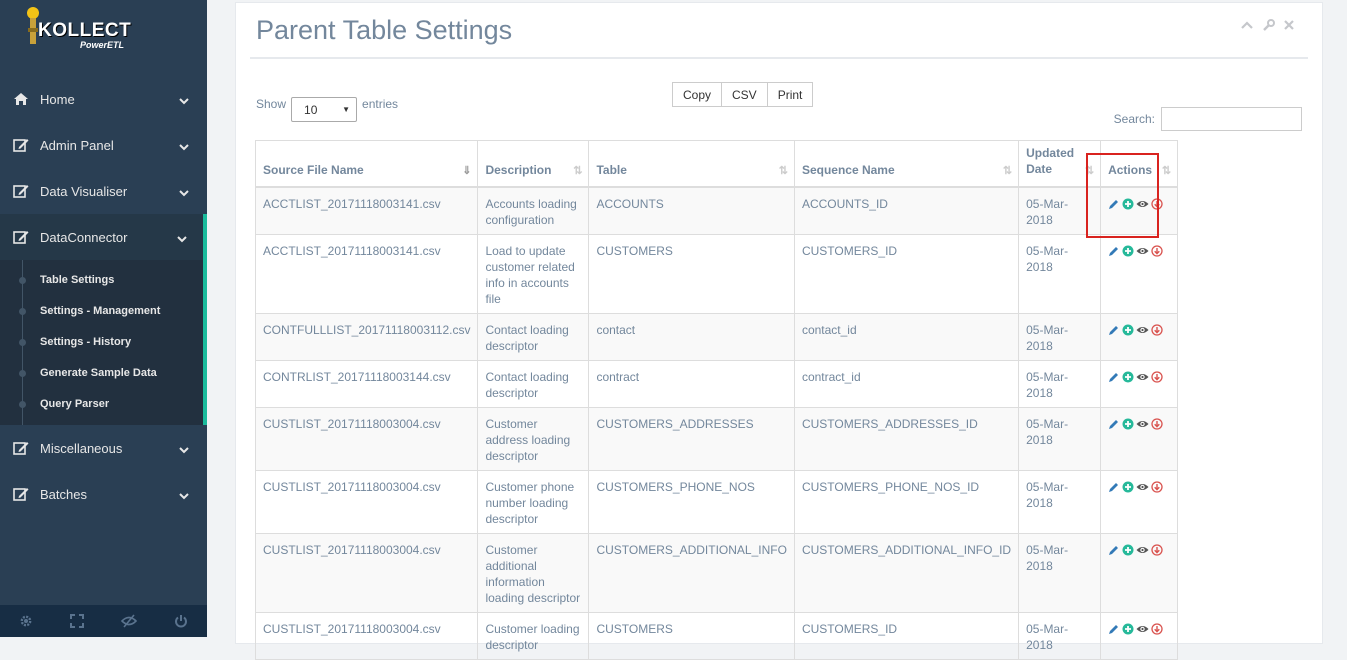 This screenshot has height=660, width=1347. What do you see at coordinates (906, 438) in the screenshot?
I see `cell-sequence-name: CUSTOMERS_ADDRESSES_ID` at bounding box center [906, 438].